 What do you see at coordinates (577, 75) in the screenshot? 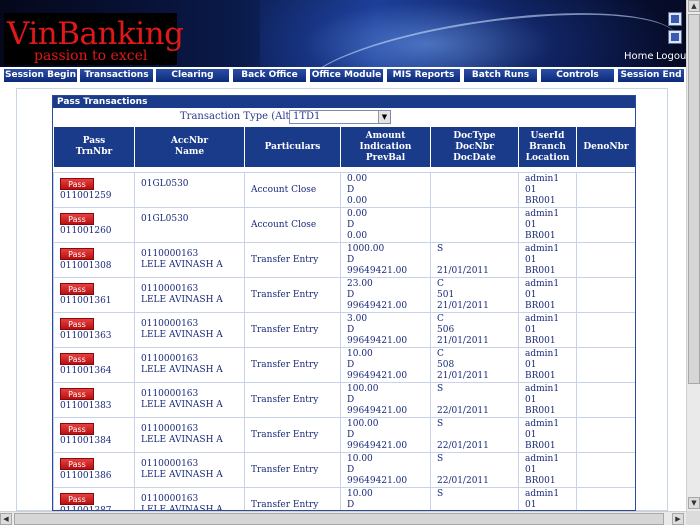
I see `menu-controls: Controls` at bounding box center [577, 75].